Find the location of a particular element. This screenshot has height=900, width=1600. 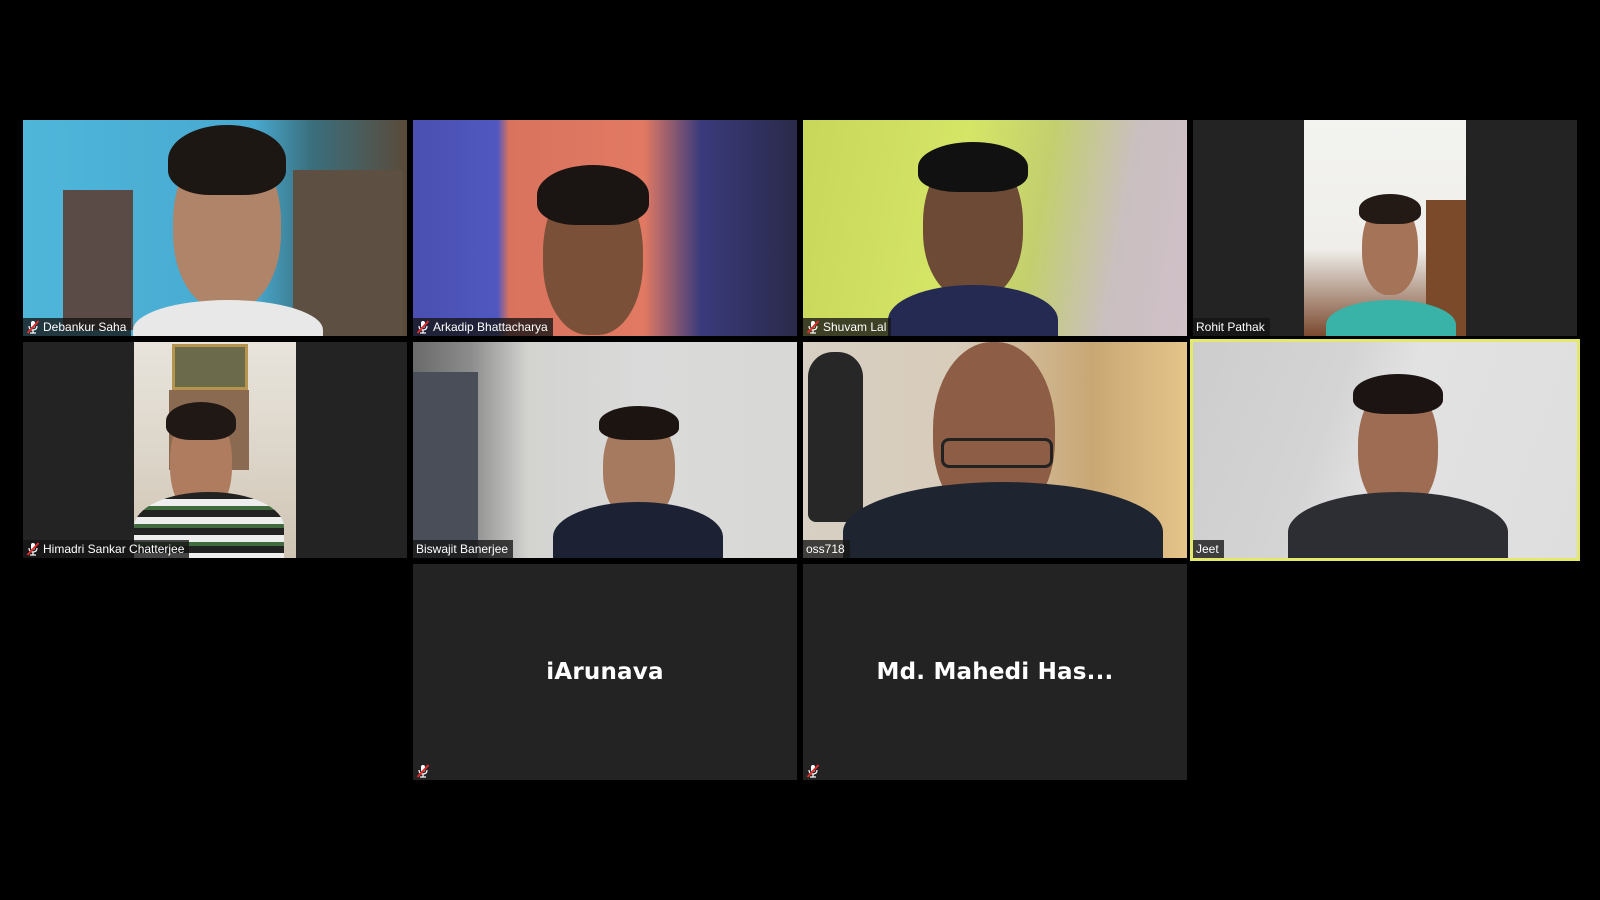

participant-name-tag: Debankur Saha is located at coordinates (77, 327).